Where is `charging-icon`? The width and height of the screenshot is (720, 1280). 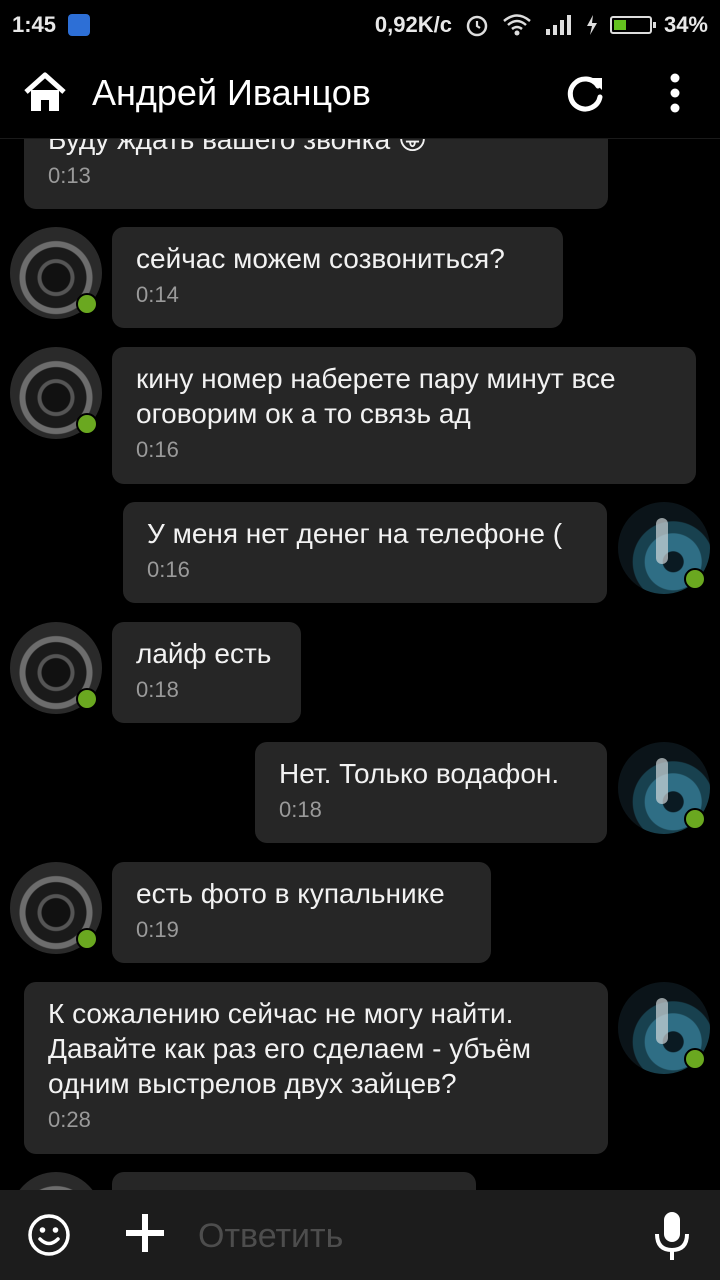 charging-icon is located at coordinates (591, 25).